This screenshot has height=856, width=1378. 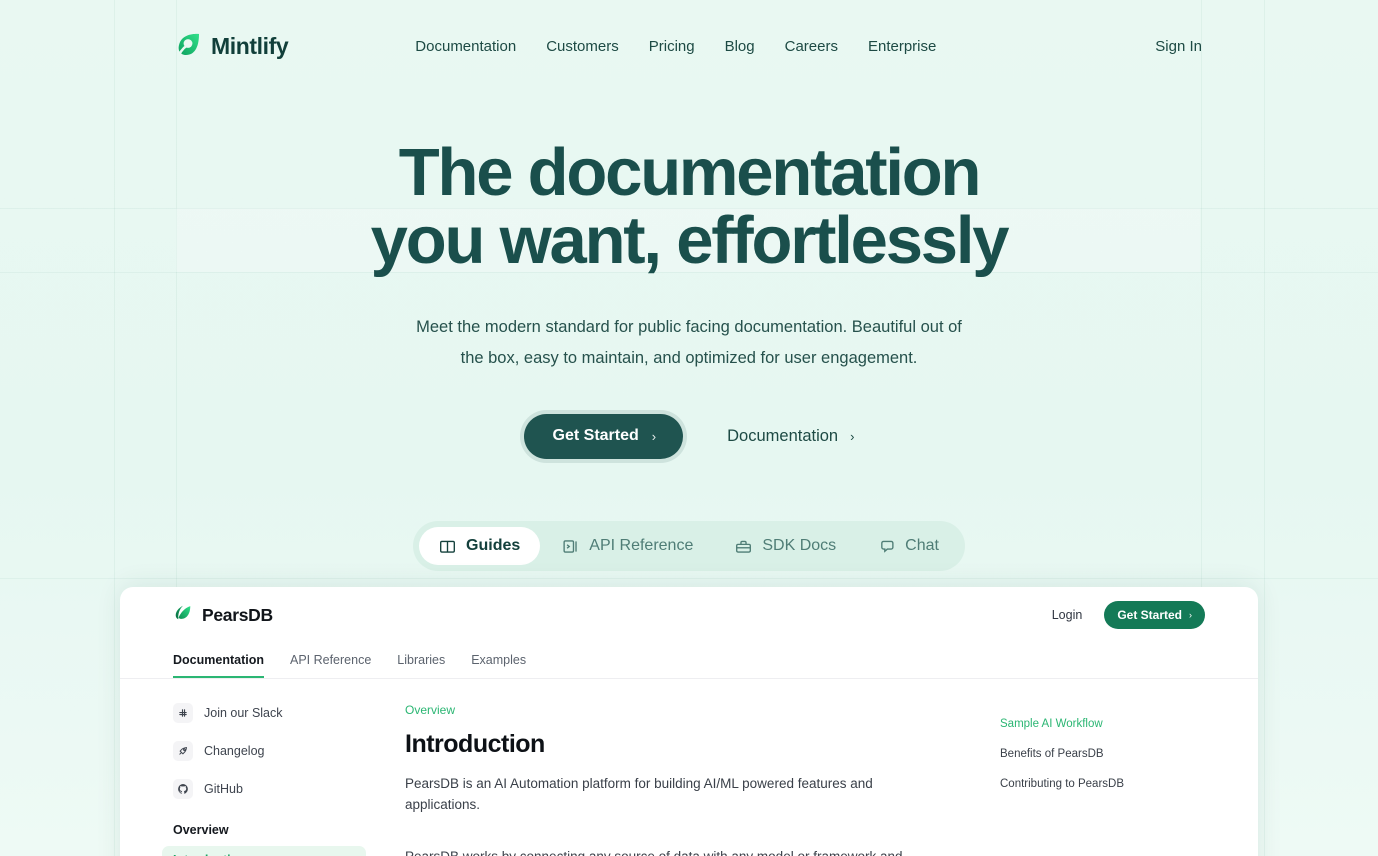 I want to click on nav-item-pricing: Pricing, so click(x=672, y=46).